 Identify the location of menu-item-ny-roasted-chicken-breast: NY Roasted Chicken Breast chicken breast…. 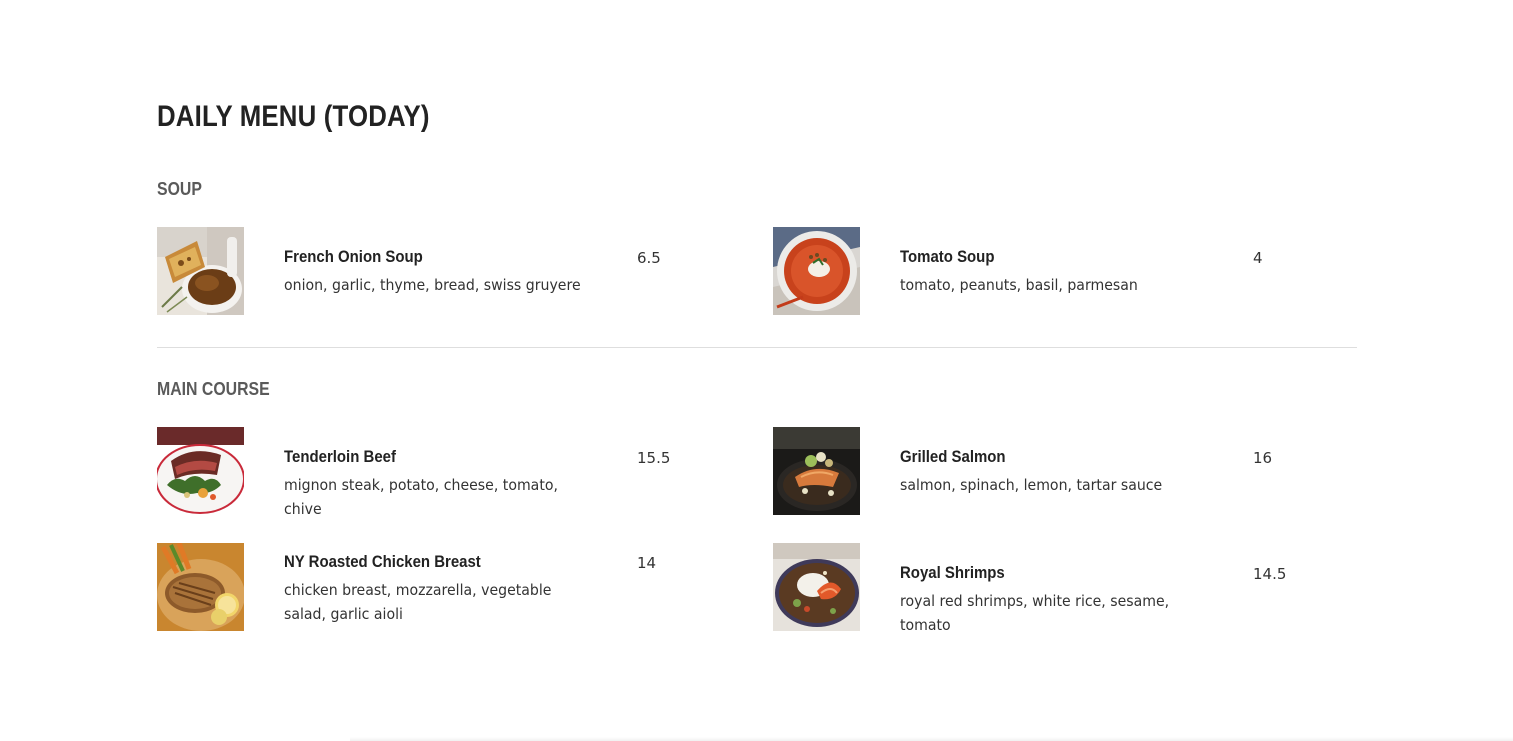
(437, 588).